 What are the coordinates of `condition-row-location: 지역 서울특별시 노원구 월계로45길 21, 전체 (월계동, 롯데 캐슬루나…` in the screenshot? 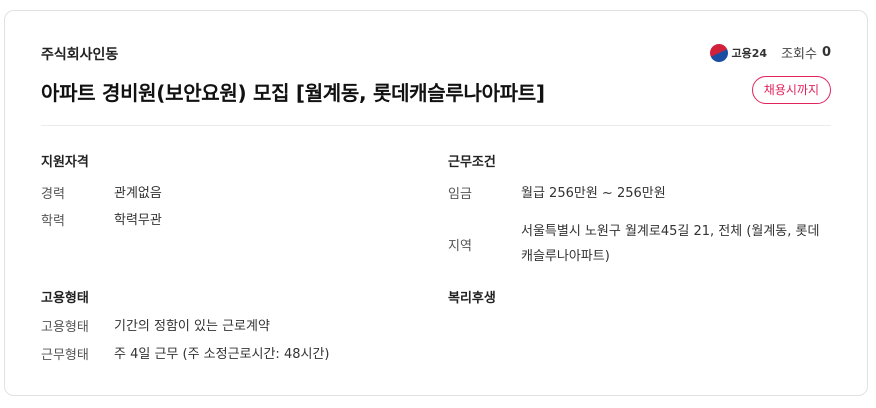 It's located at (644, 244).